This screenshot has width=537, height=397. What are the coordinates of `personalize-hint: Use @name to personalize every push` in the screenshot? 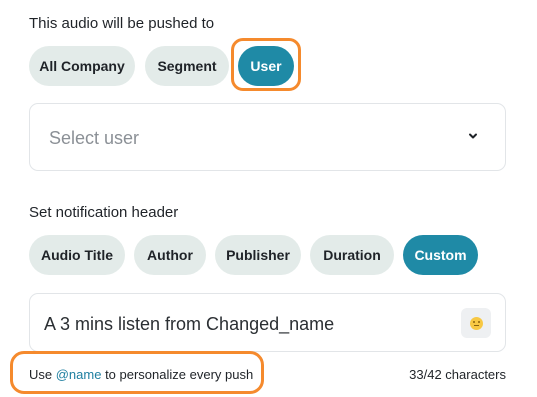 It's located at (141, 374).